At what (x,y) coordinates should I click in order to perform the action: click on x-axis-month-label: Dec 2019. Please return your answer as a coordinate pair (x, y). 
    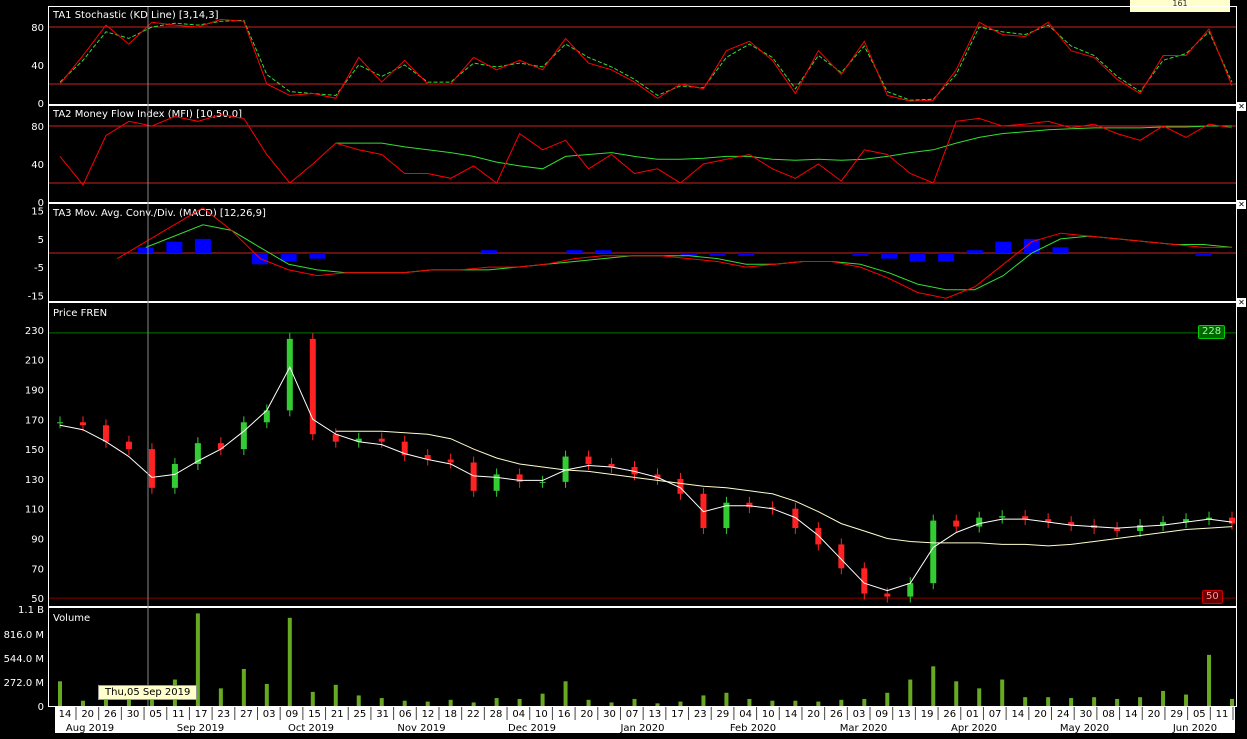
    Looking at the image, I should click on (532, 728).